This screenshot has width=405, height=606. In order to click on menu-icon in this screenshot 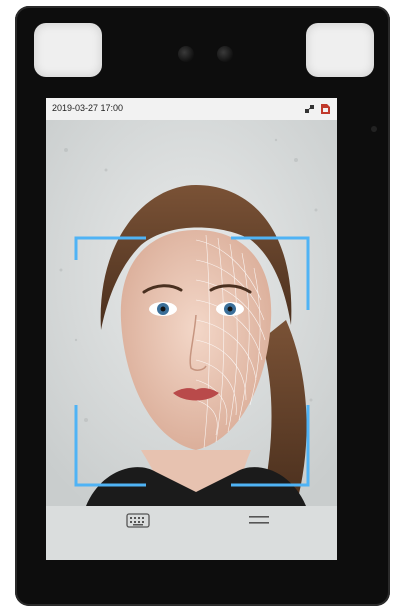, I will do `click(259, 520)`.